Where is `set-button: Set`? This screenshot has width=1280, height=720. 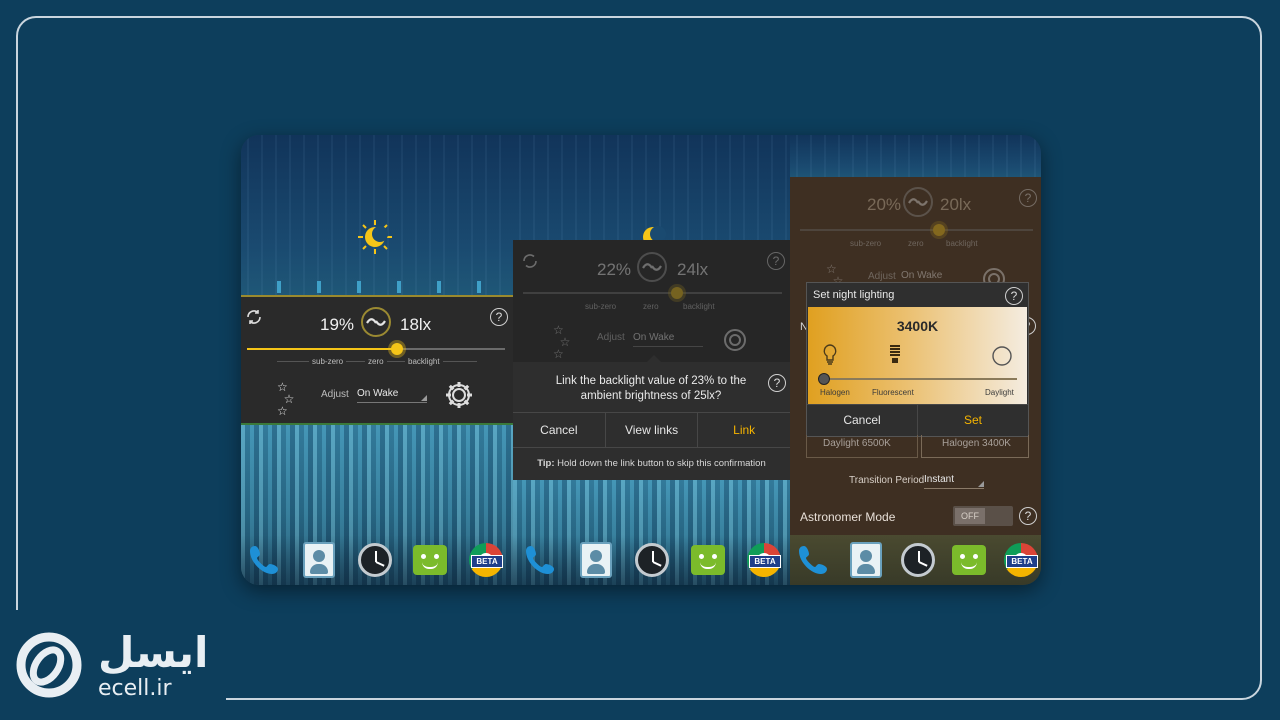 set-button: Set is located at coordinates (973, 420).